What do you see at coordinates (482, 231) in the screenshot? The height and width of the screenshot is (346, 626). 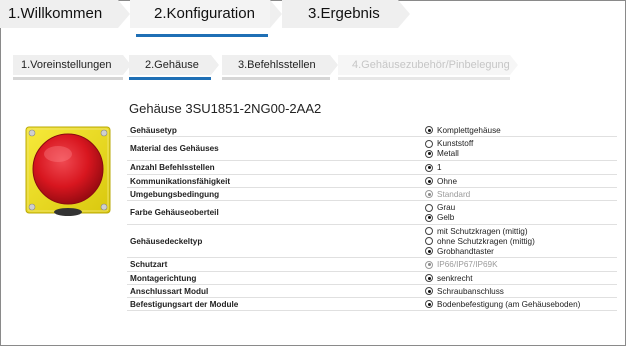 I see `option-label: mit Schutzkragen (mittig)` at bounding box center [482, 231].